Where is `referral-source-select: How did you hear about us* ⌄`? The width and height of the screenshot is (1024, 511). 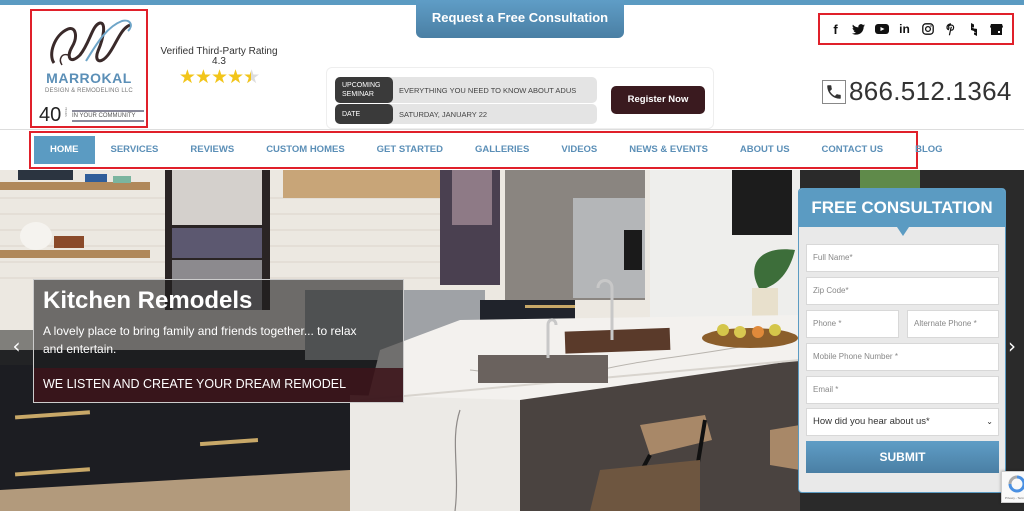 referral-source-select: How did you hear about us* ⌄ is located at coordinates (902, 422).